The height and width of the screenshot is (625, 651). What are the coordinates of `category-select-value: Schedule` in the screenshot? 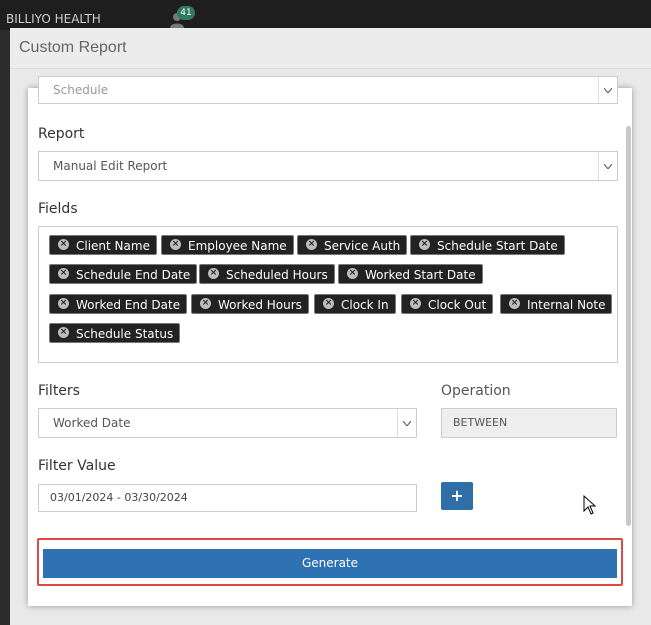 It's located at (81, 90).